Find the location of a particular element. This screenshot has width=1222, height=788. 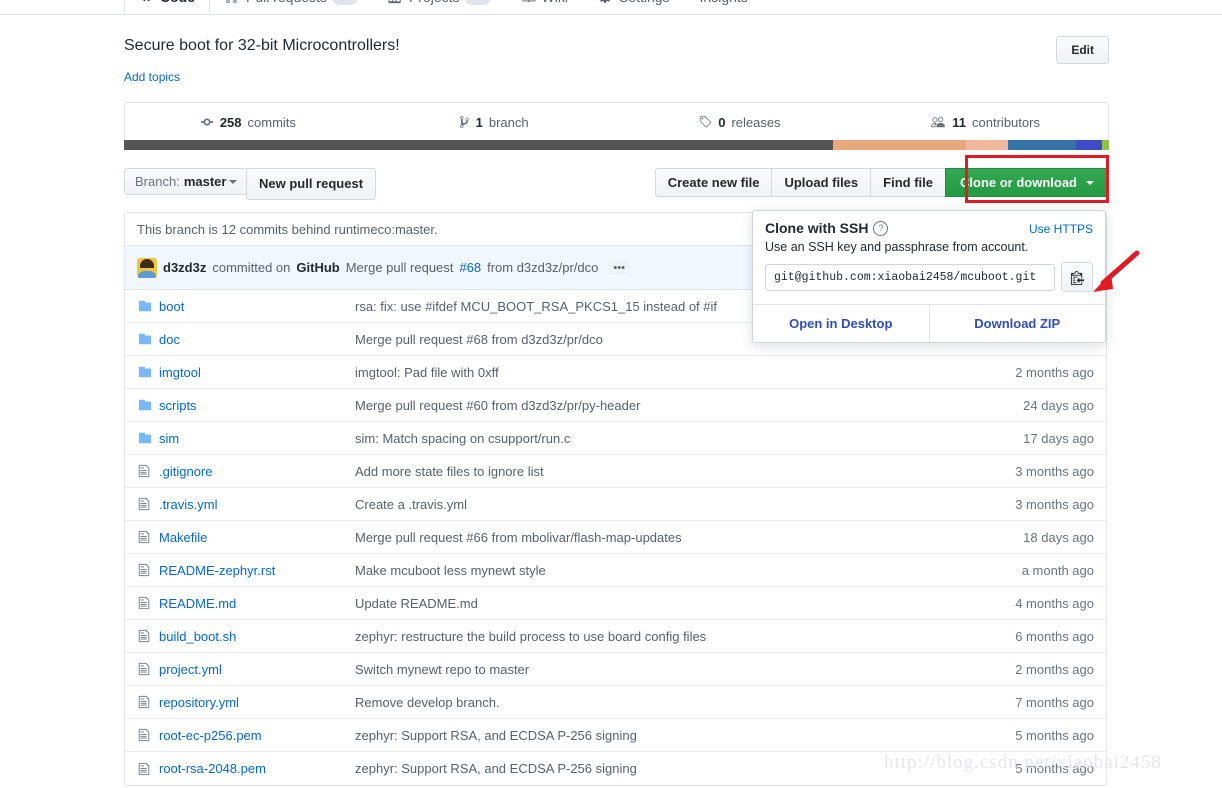

language-color-bar is located at coordinates (616, 145).